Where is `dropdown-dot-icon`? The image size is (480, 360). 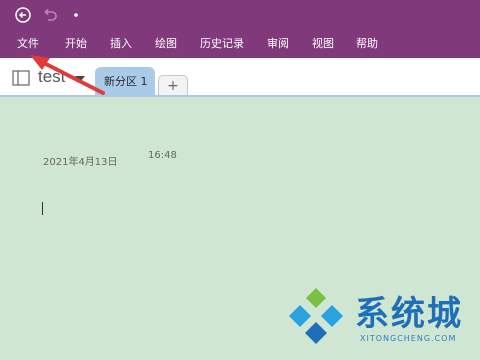
dropdown-dot-icon is located at coordinates (76, 15).